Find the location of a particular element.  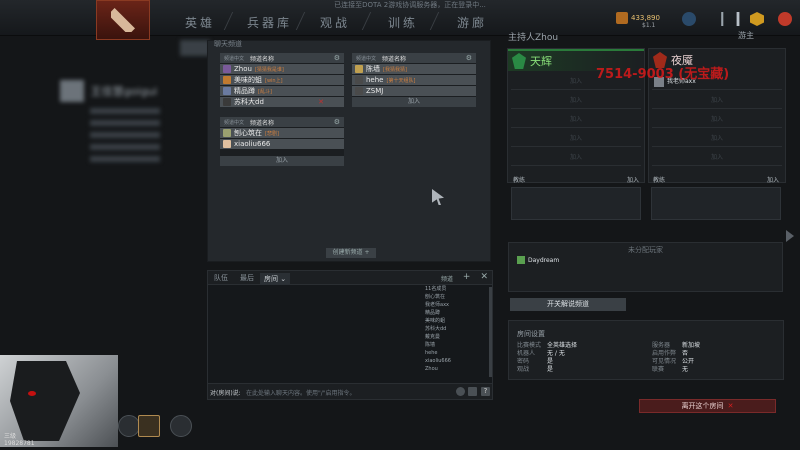

lobby-button is located at coordinates (181, 426).